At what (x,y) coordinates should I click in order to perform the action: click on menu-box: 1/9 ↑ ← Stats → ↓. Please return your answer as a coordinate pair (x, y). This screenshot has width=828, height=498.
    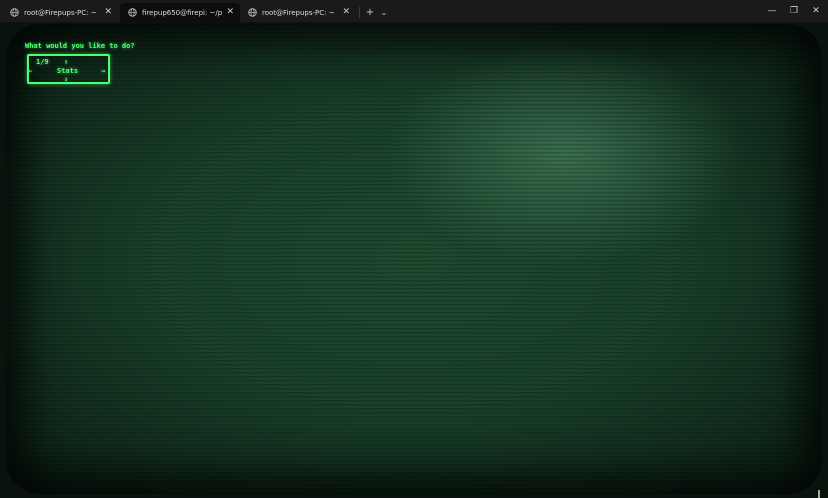
    Looking at the image, I should click on (68, 69).